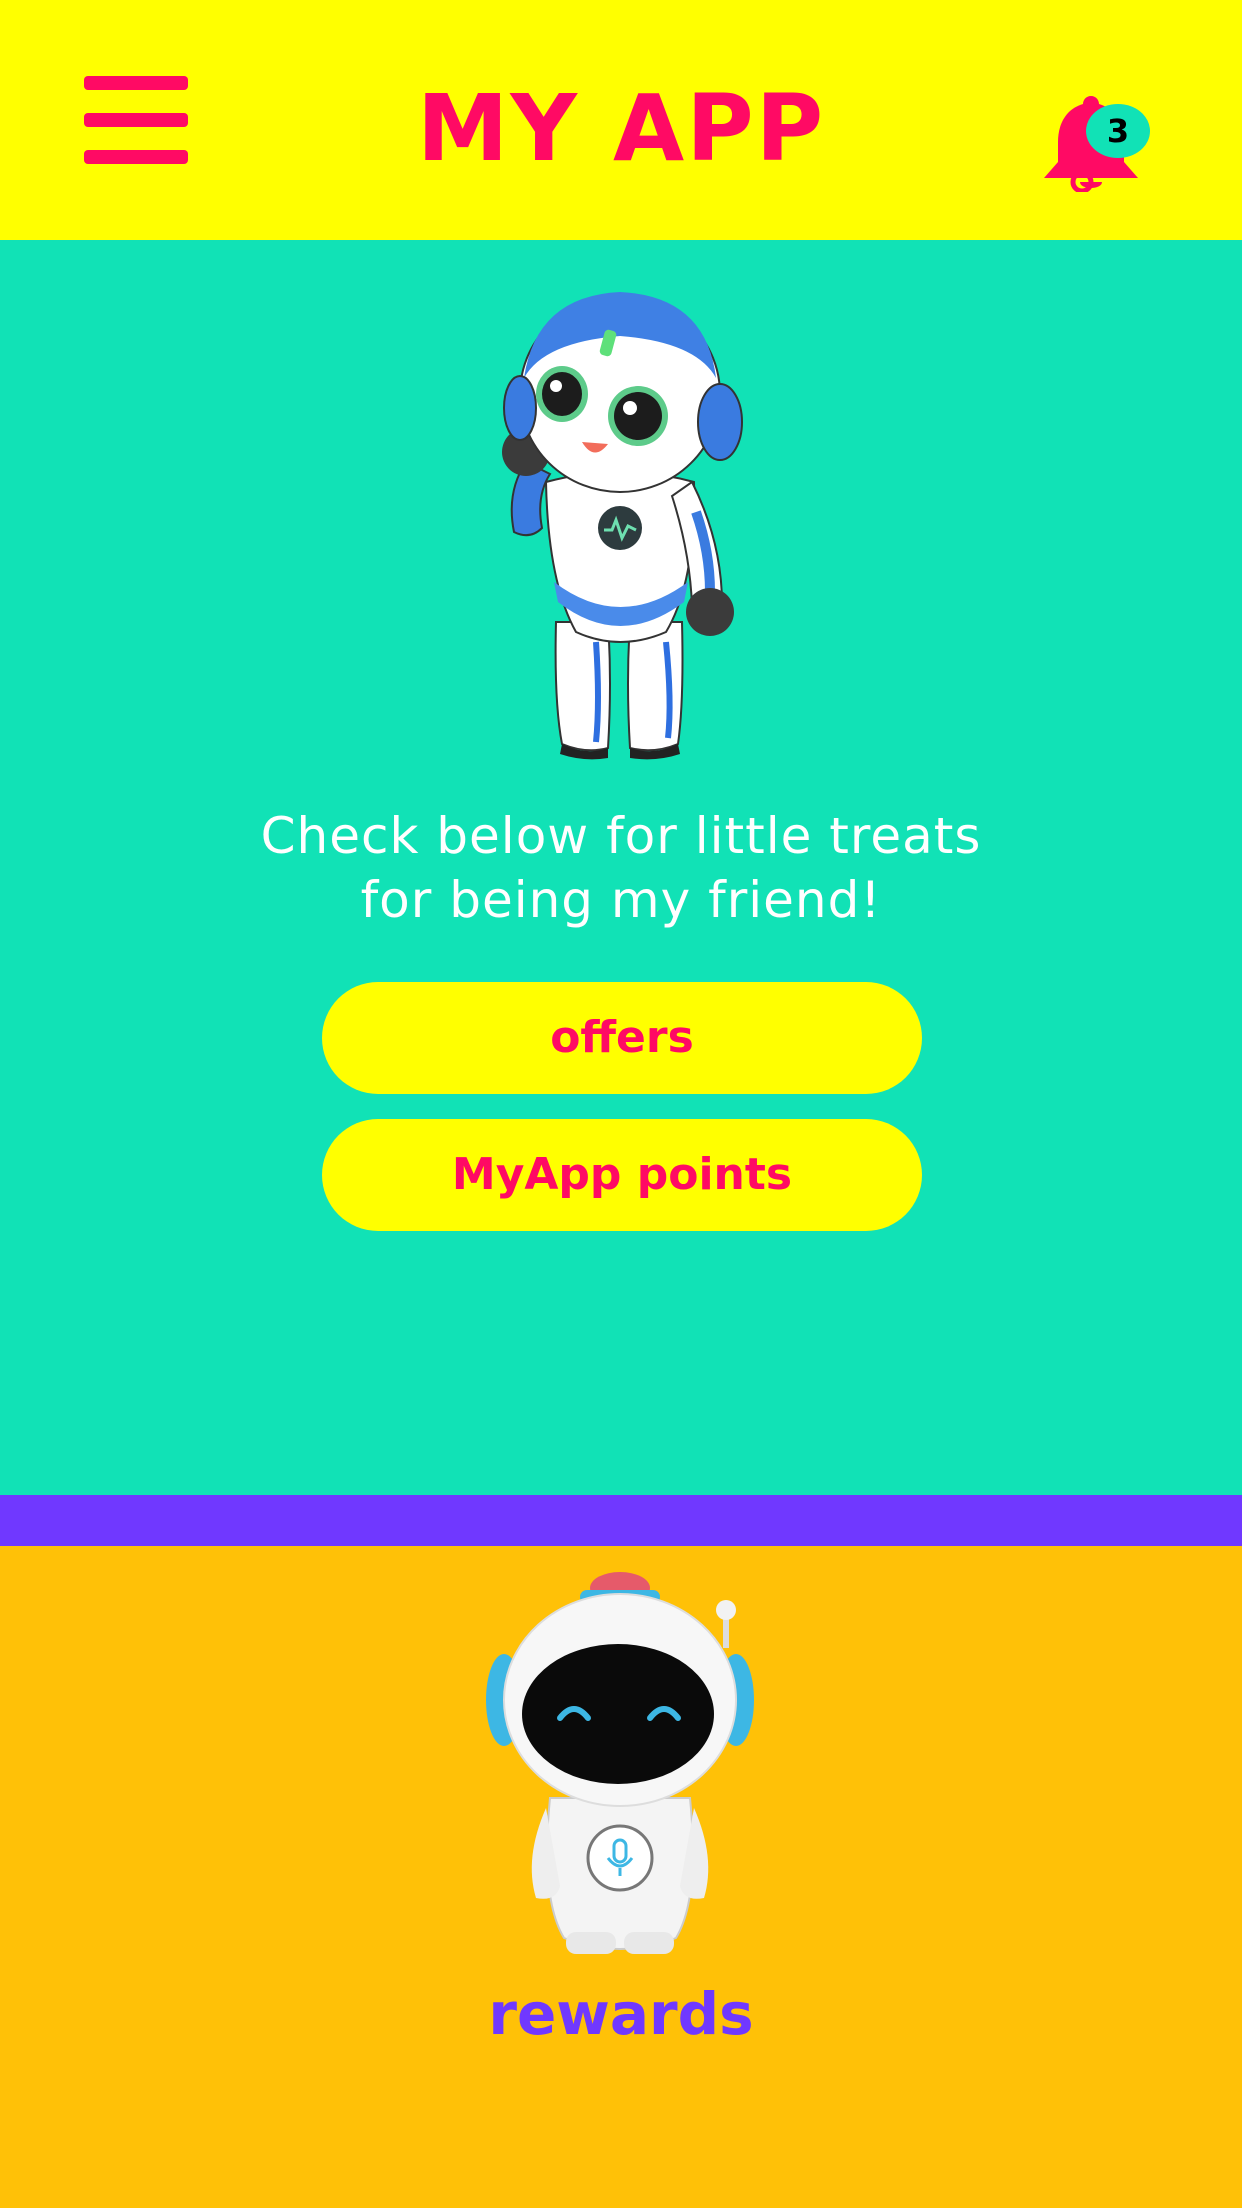  I want to click on rewards-label: rewards, so click(621, 2014).